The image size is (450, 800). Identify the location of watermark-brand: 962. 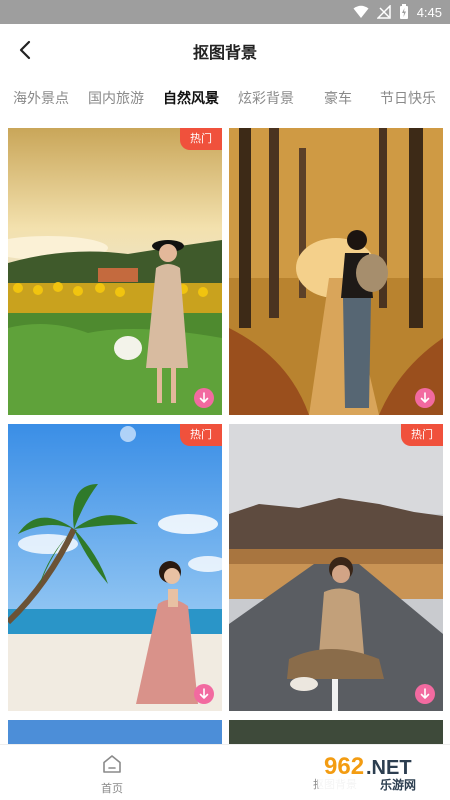
(344, 766).